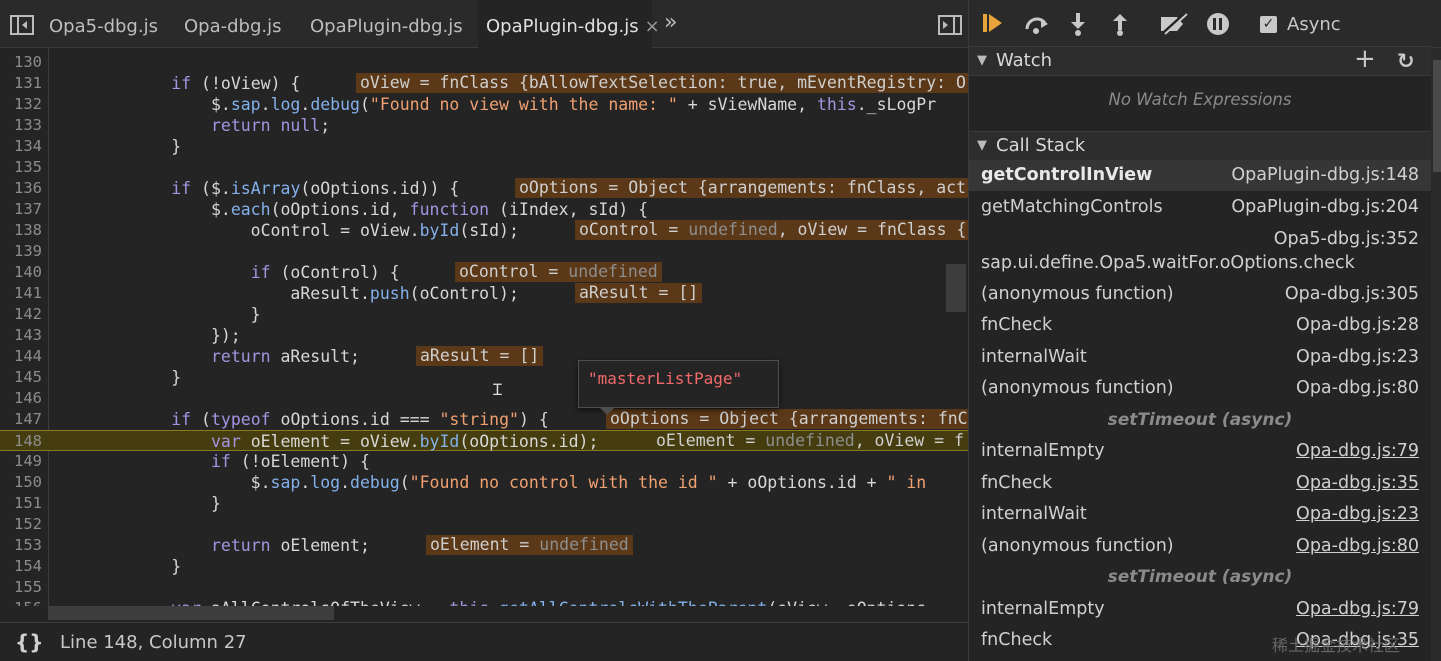  What do you see at coordinates (1325, 207) in the screenshot?
I see `frame-location-link: OpaPlugin-dbg.js:204` at bounding box center [1325, 207].